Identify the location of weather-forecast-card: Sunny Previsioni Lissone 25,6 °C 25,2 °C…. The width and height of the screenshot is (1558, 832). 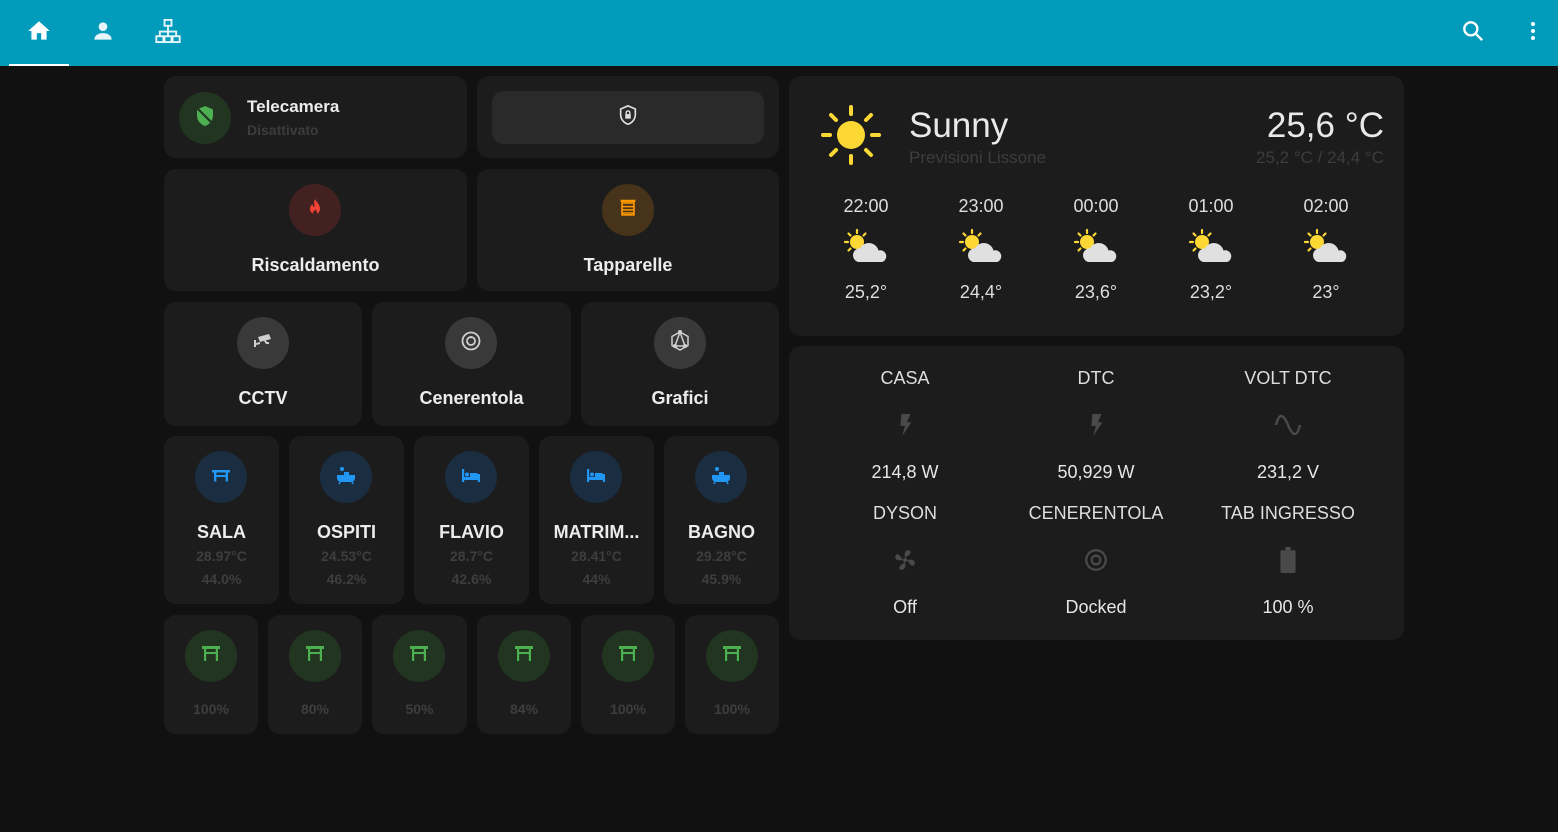
(1096, 206).